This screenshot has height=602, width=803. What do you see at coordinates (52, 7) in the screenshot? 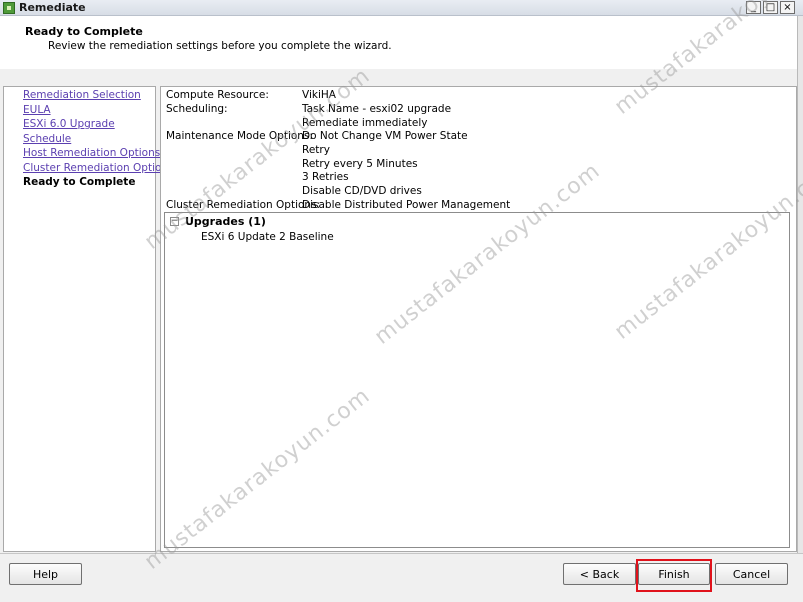
I see `window-title: Remediate` at bounding box center [52, 7].